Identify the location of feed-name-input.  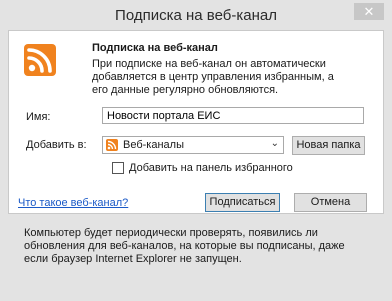
(233, 115).